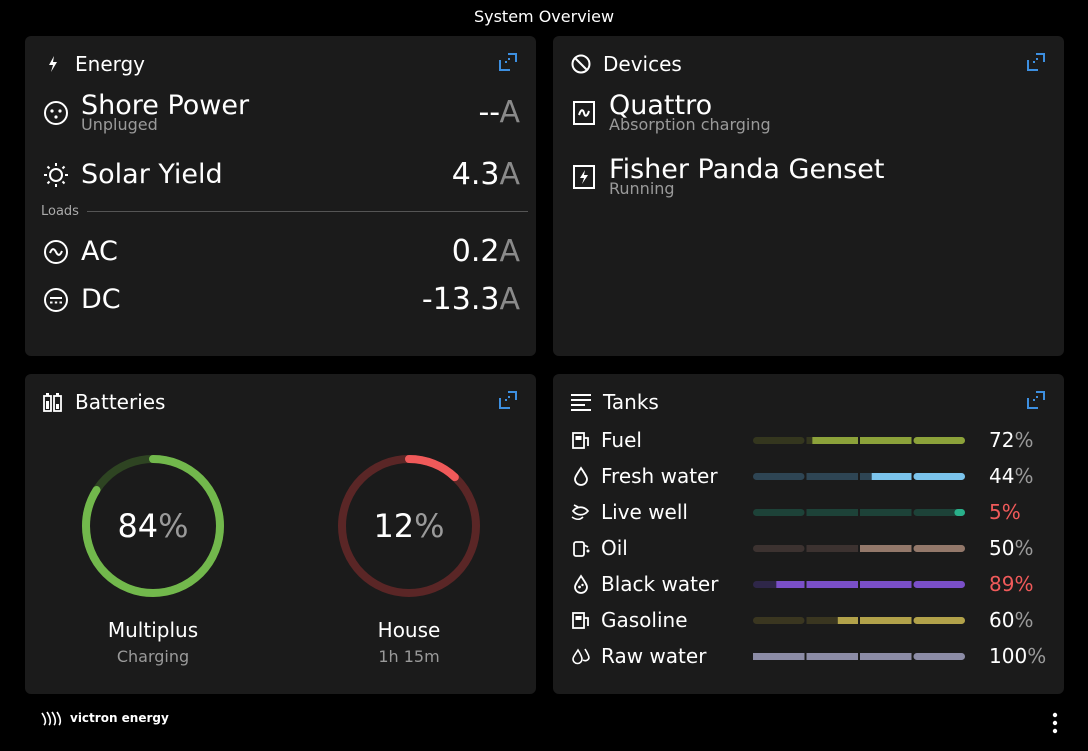 Image resolution: width=1088 pixels, height=751 pixels. Describe the element at coordinates (281, 174) in the screenshot. I see `solar-yield-row: Solar Yield 4.3A` at that location.